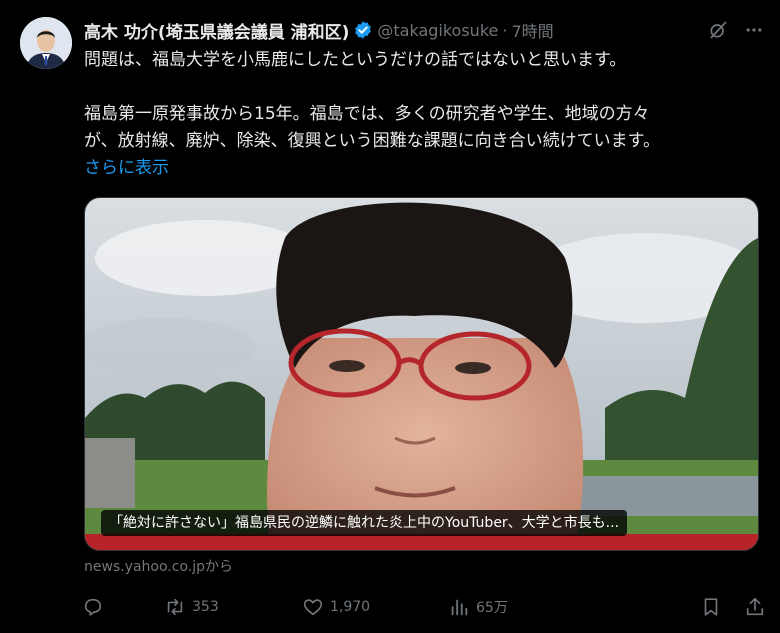 This screenshot has height=633, width=780. Describe the element at coordinates (216, 30) in the screenshot. I see `author-name: 高木 功介(埼玉県議会議員 浦和区)` at that location.